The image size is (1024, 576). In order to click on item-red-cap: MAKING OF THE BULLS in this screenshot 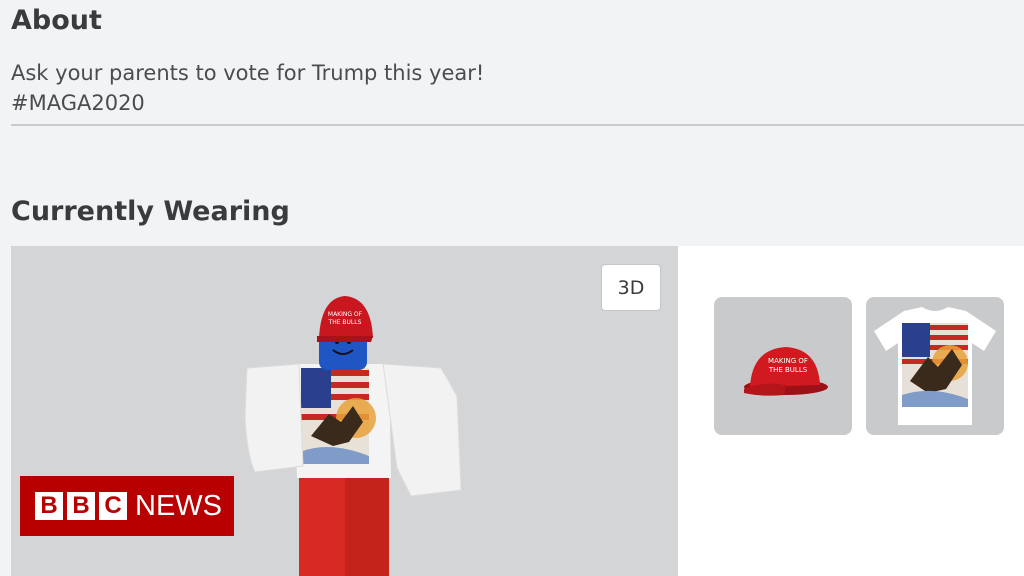, I will do `click(783, 366)`.